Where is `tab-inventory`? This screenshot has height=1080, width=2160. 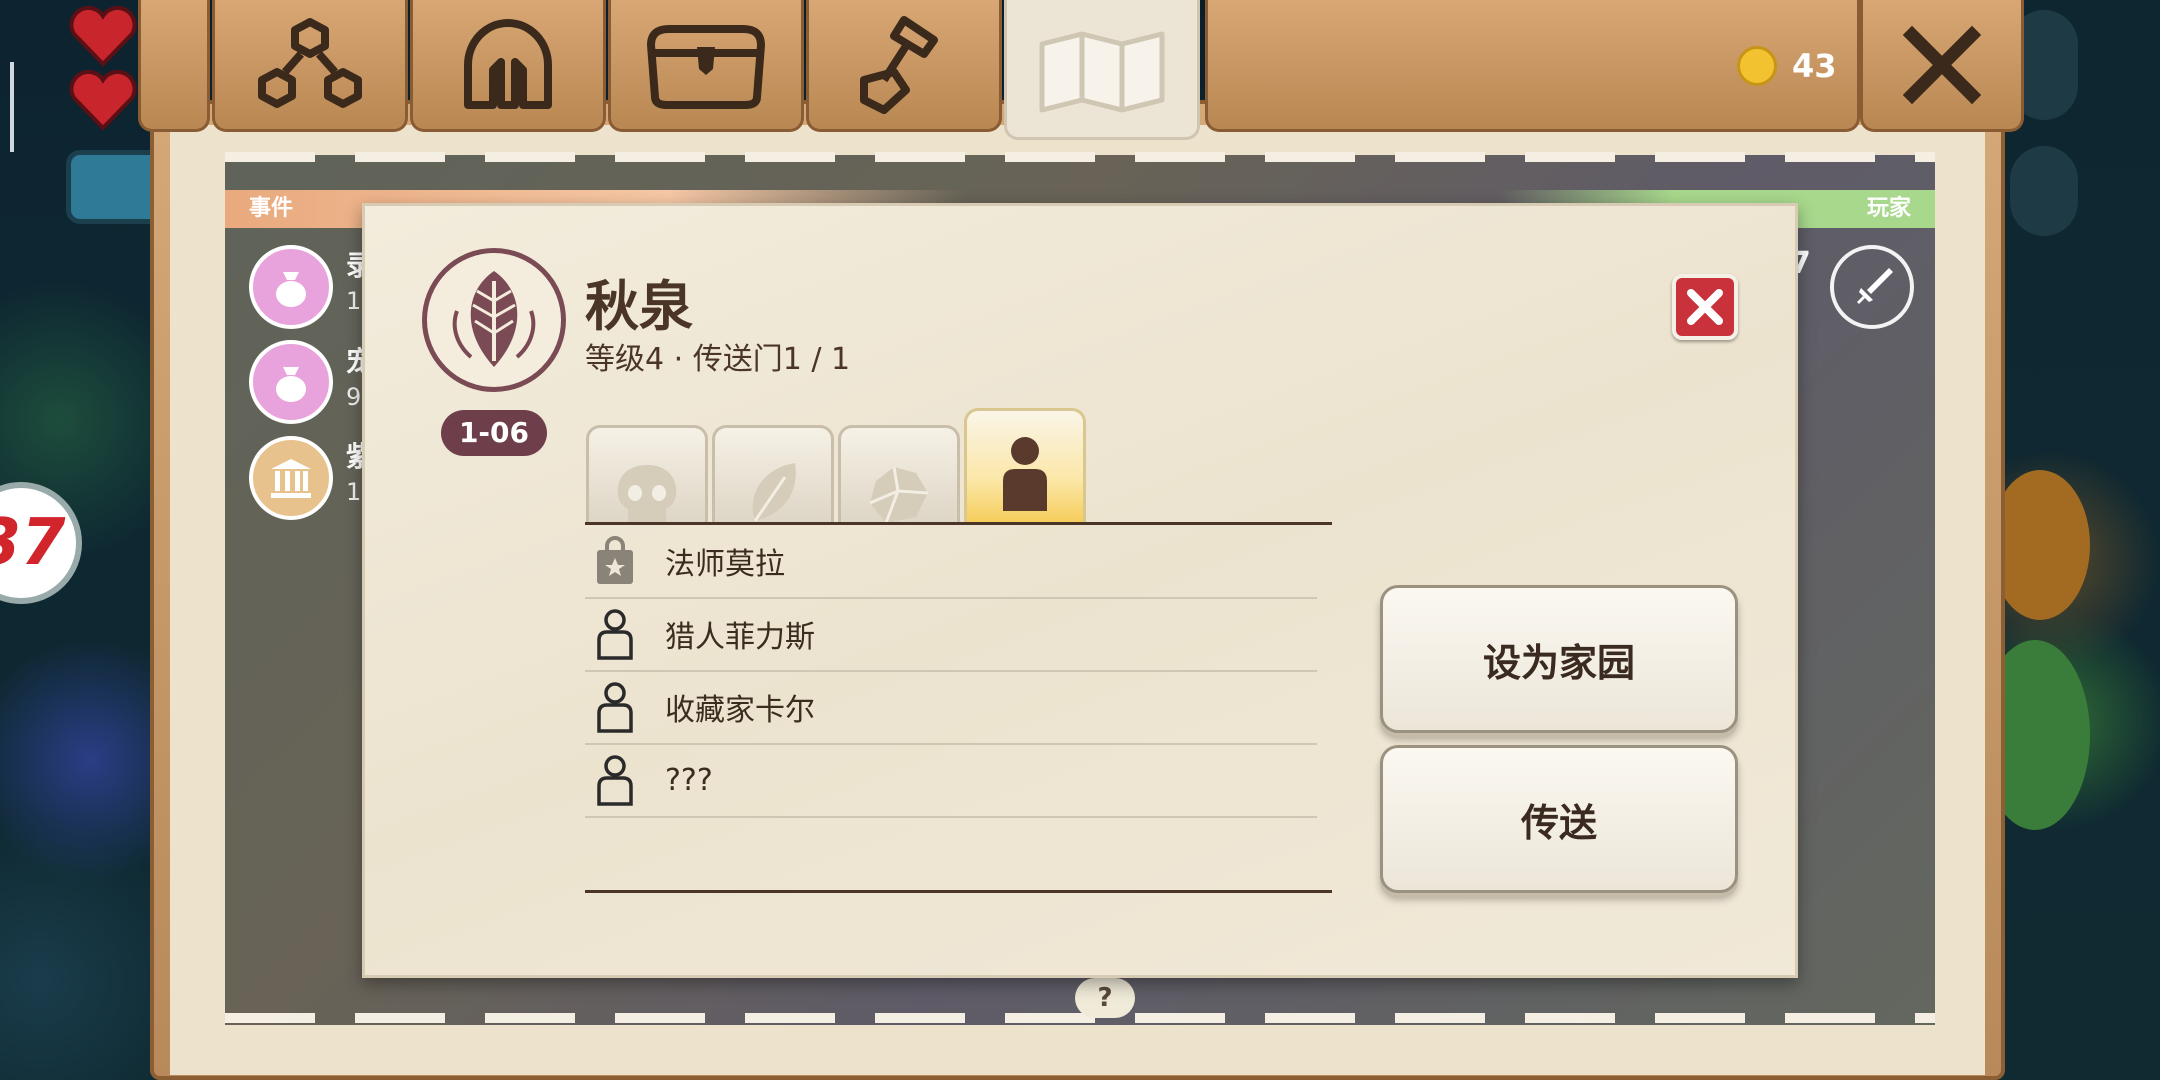
tab-inventory is located at coordinates (706, 66).